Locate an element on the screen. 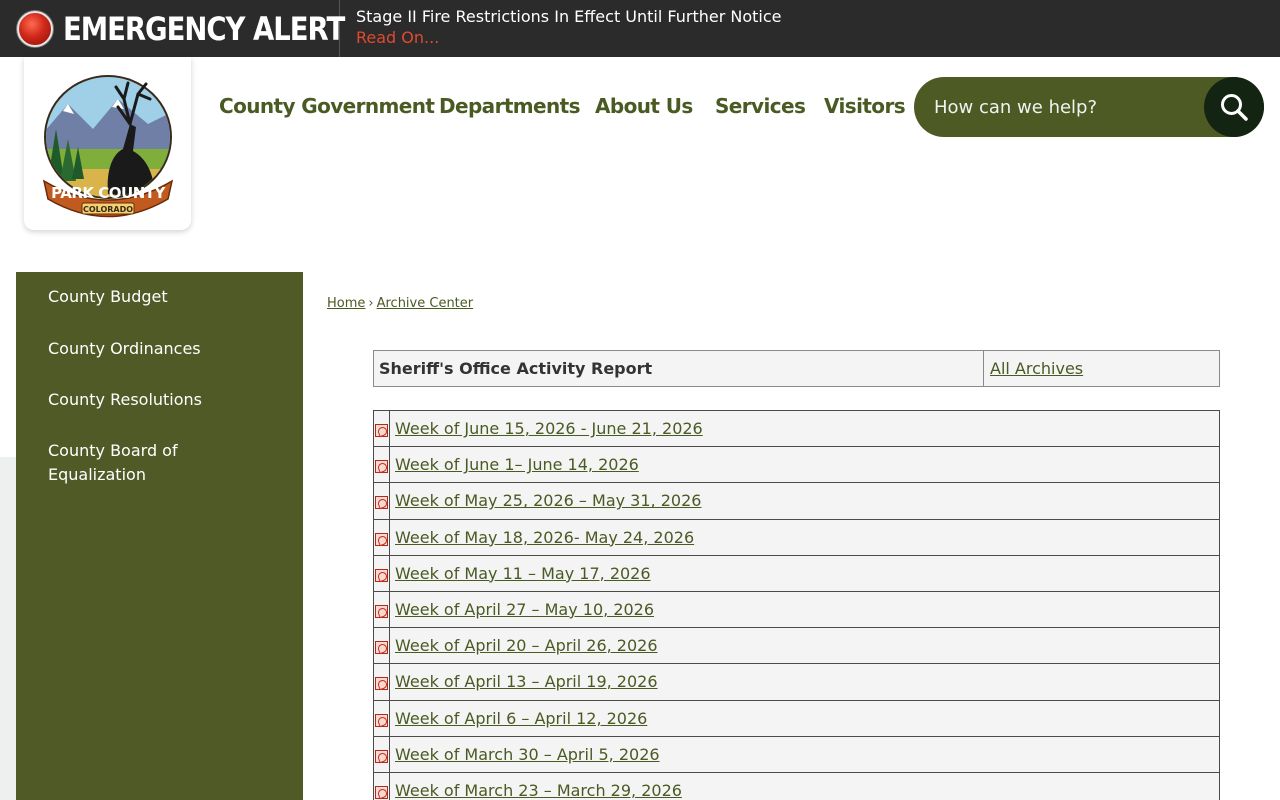 The width and height of the screenshot is (1280, 800). alert-title: EMERGENCY ALERT is located at coordinates (204, 28).